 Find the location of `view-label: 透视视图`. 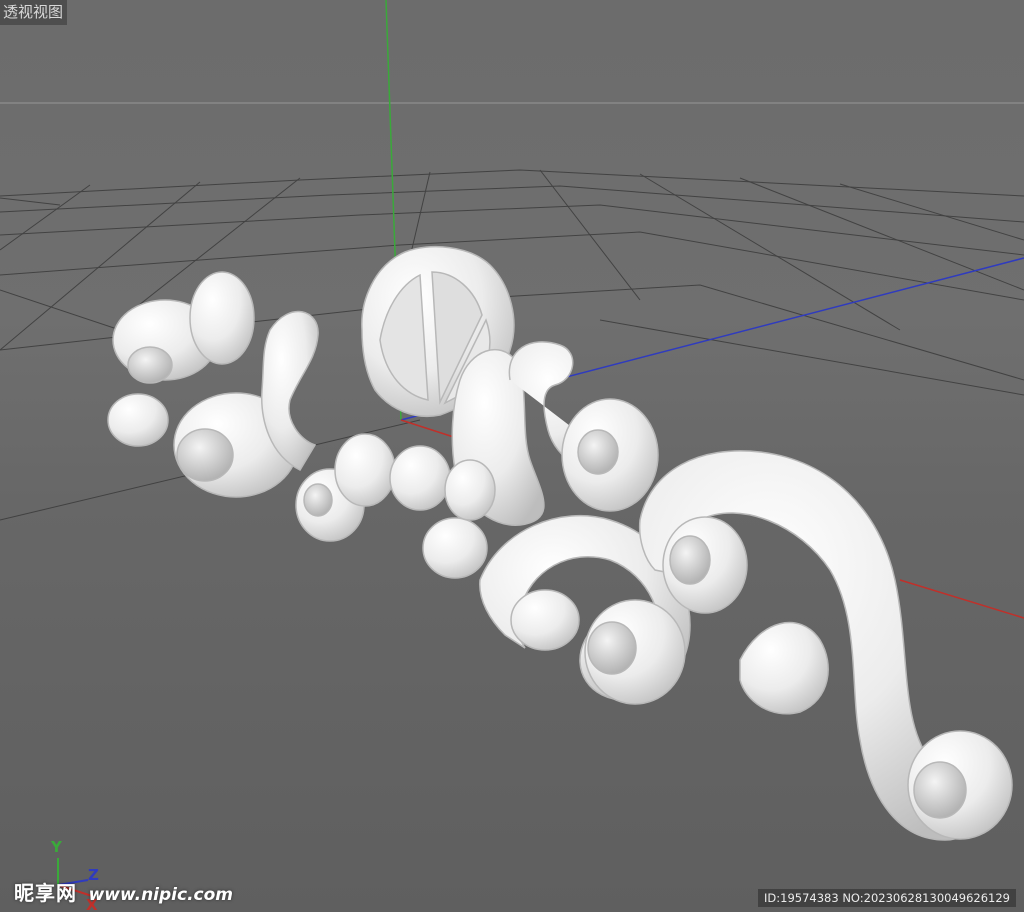

view-label: 透视视图 is located at coordinates (34, 12).